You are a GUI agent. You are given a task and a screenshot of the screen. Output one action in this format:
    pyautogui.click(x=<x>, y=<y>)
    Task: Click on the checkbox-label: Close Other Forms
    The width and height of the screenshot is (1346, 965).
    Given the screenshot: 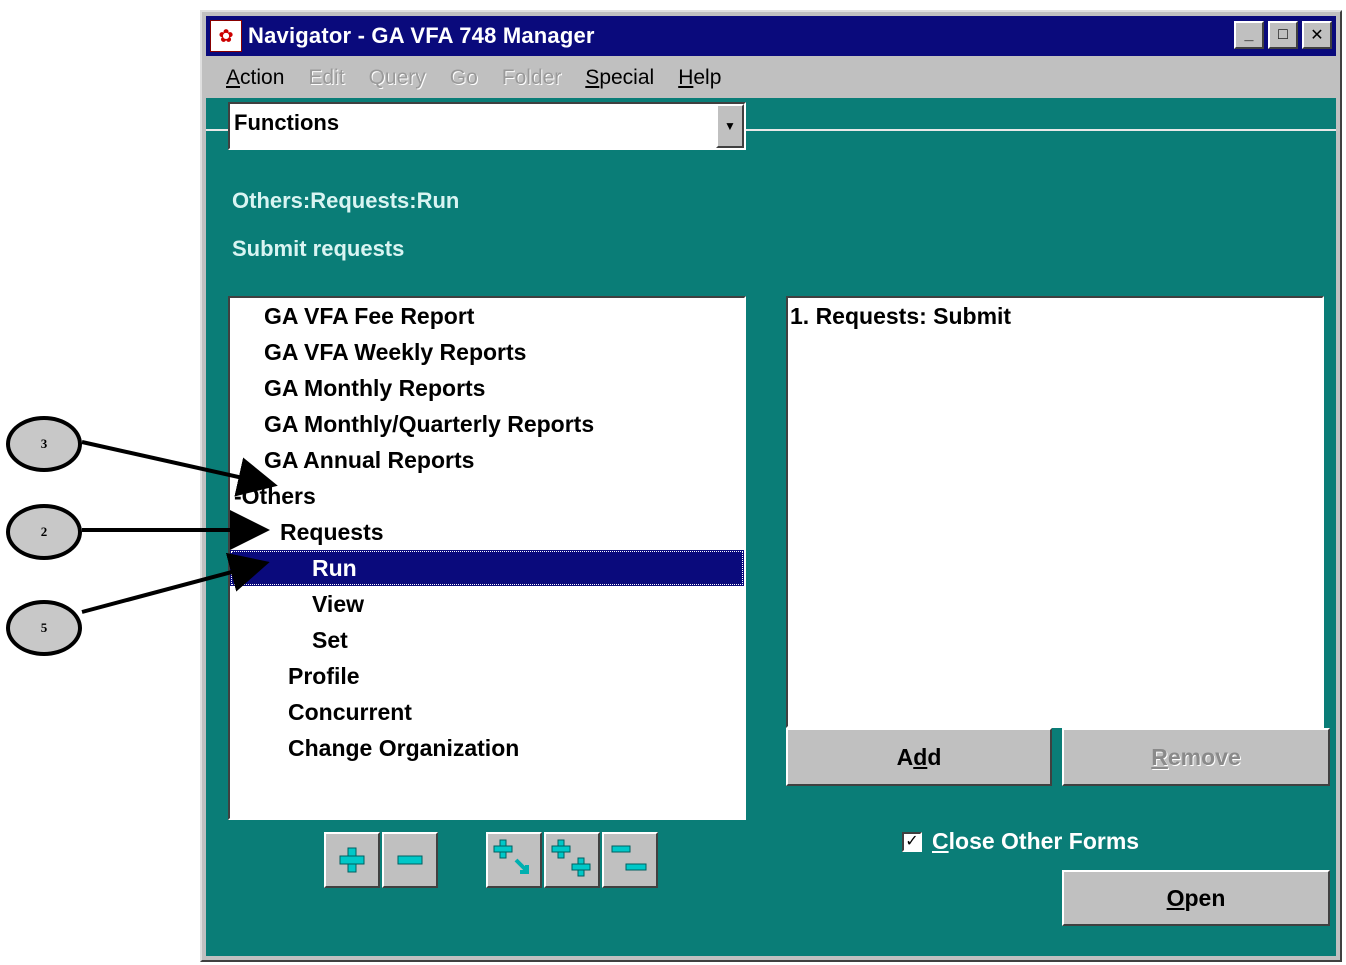 What is the action you would take?
    pyautogui.click(x=1036, y=841)
    